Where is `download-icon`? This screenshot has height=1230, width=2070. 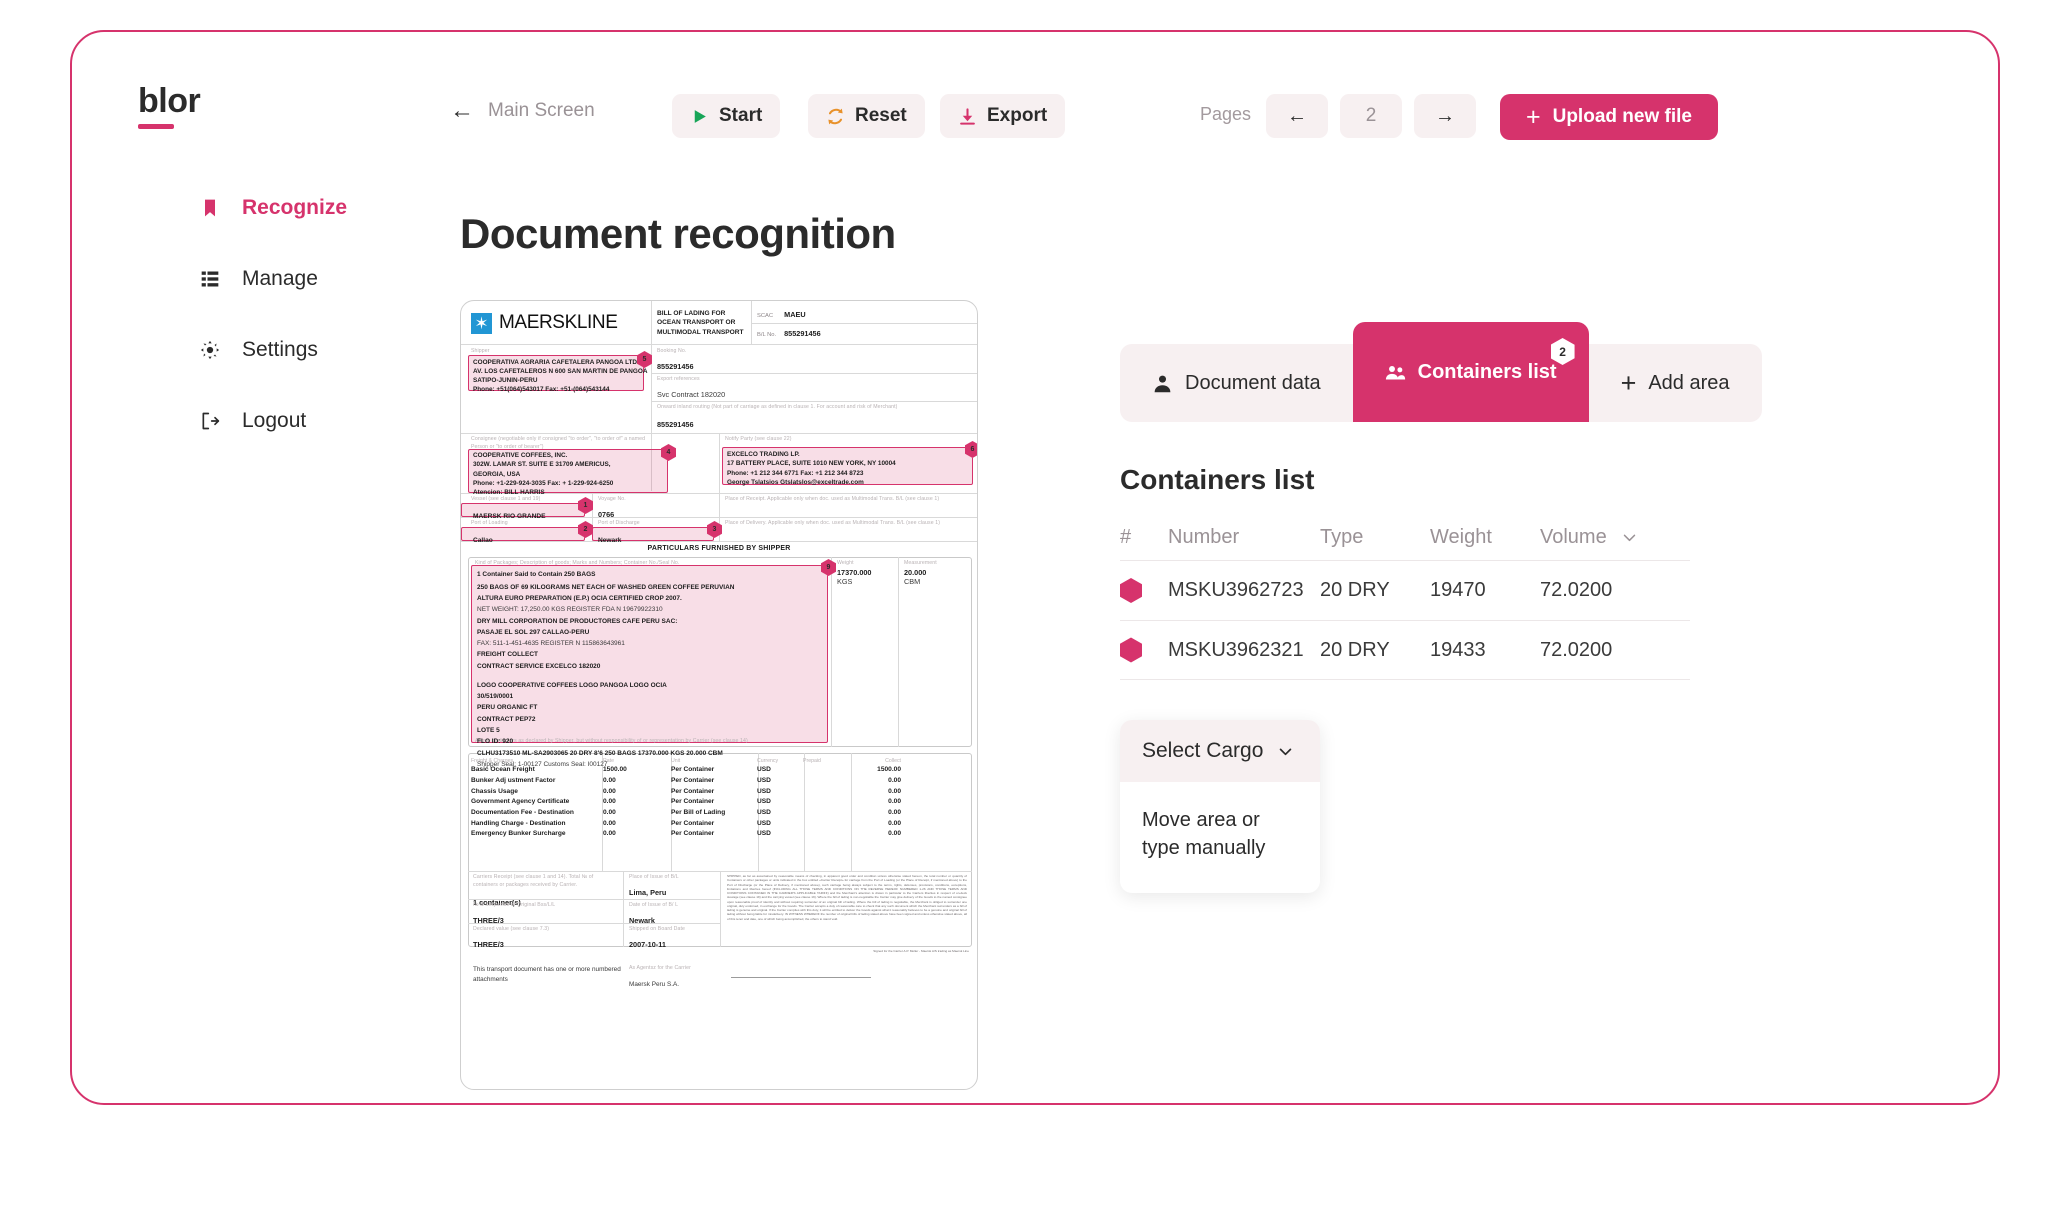
download-icon is located at coordinates (967, 116).